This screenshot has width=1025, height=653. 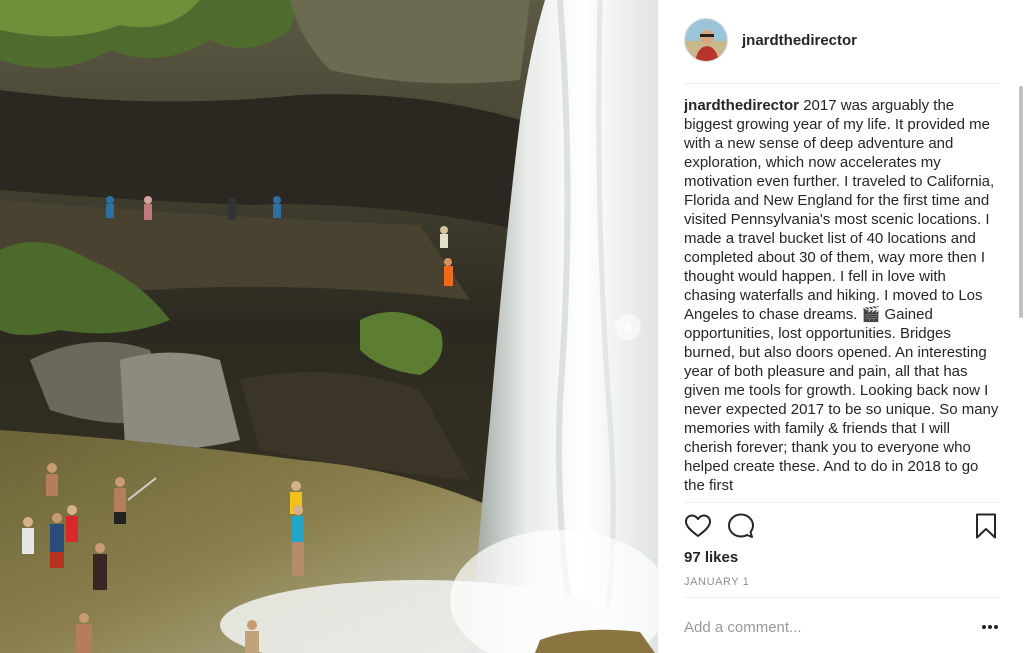 I want to click on avatar, so click(x=706, y=40).